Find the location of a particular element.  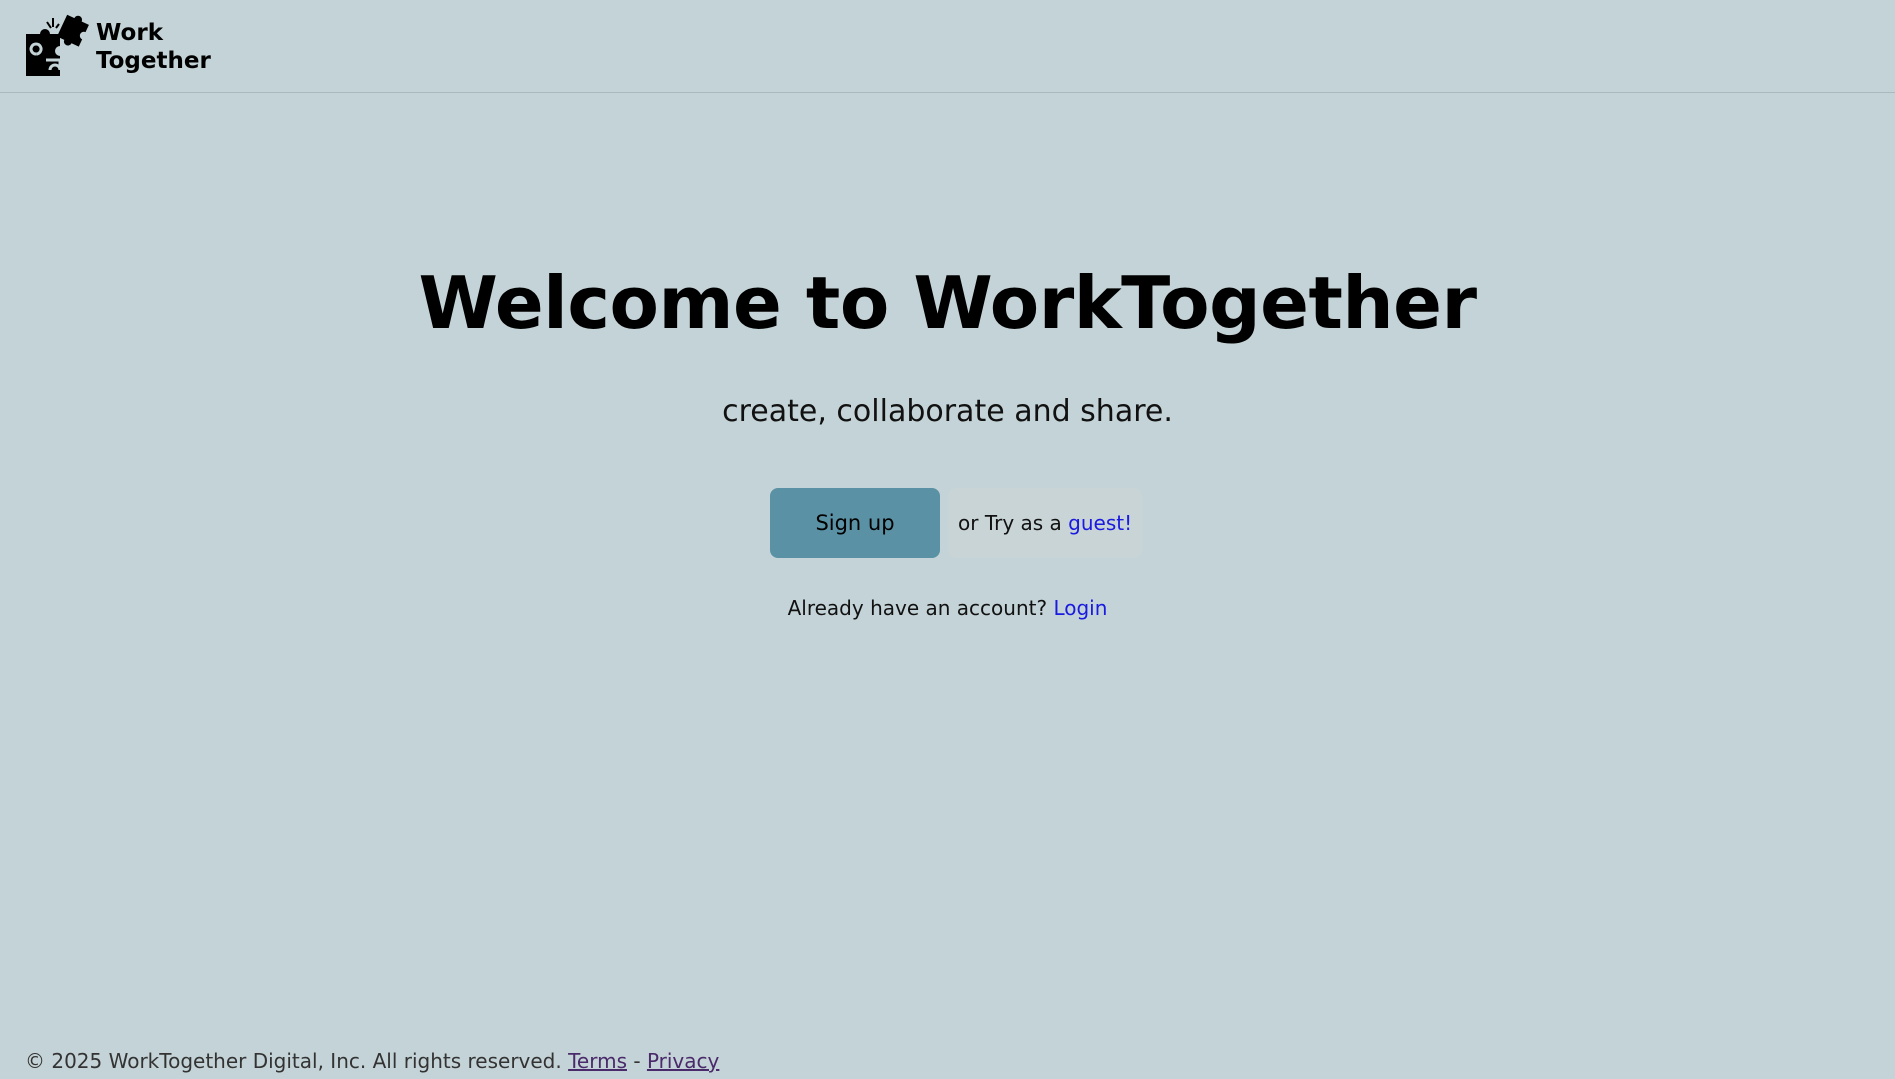

signup-button: Sign up is located at coordinates (855, 523).